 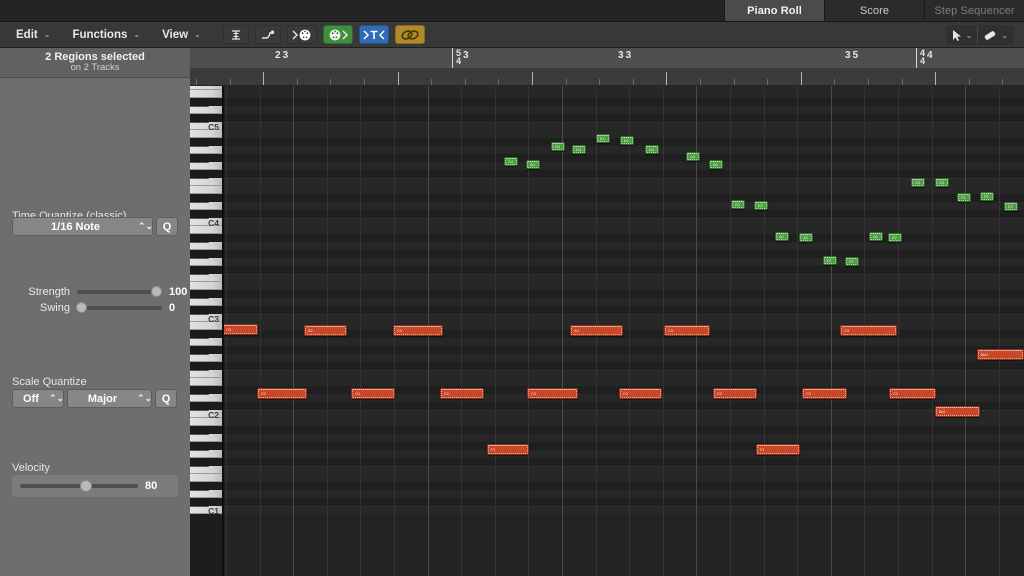 I want to click on eraser-tool: ⌄, so click(x=995, y=35).